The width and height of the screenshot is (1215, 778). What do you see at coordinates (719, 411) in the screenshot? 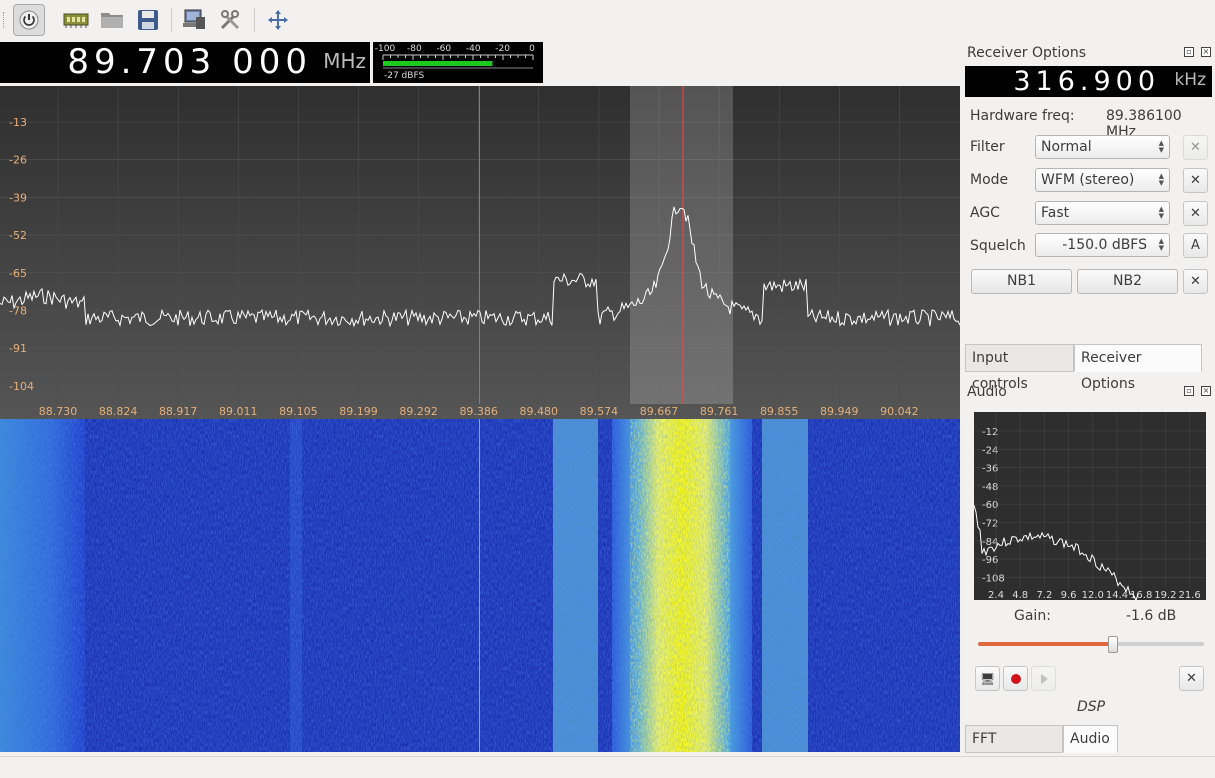
I see `x-tick-label: 89.761` at bounding box center [719, 411].